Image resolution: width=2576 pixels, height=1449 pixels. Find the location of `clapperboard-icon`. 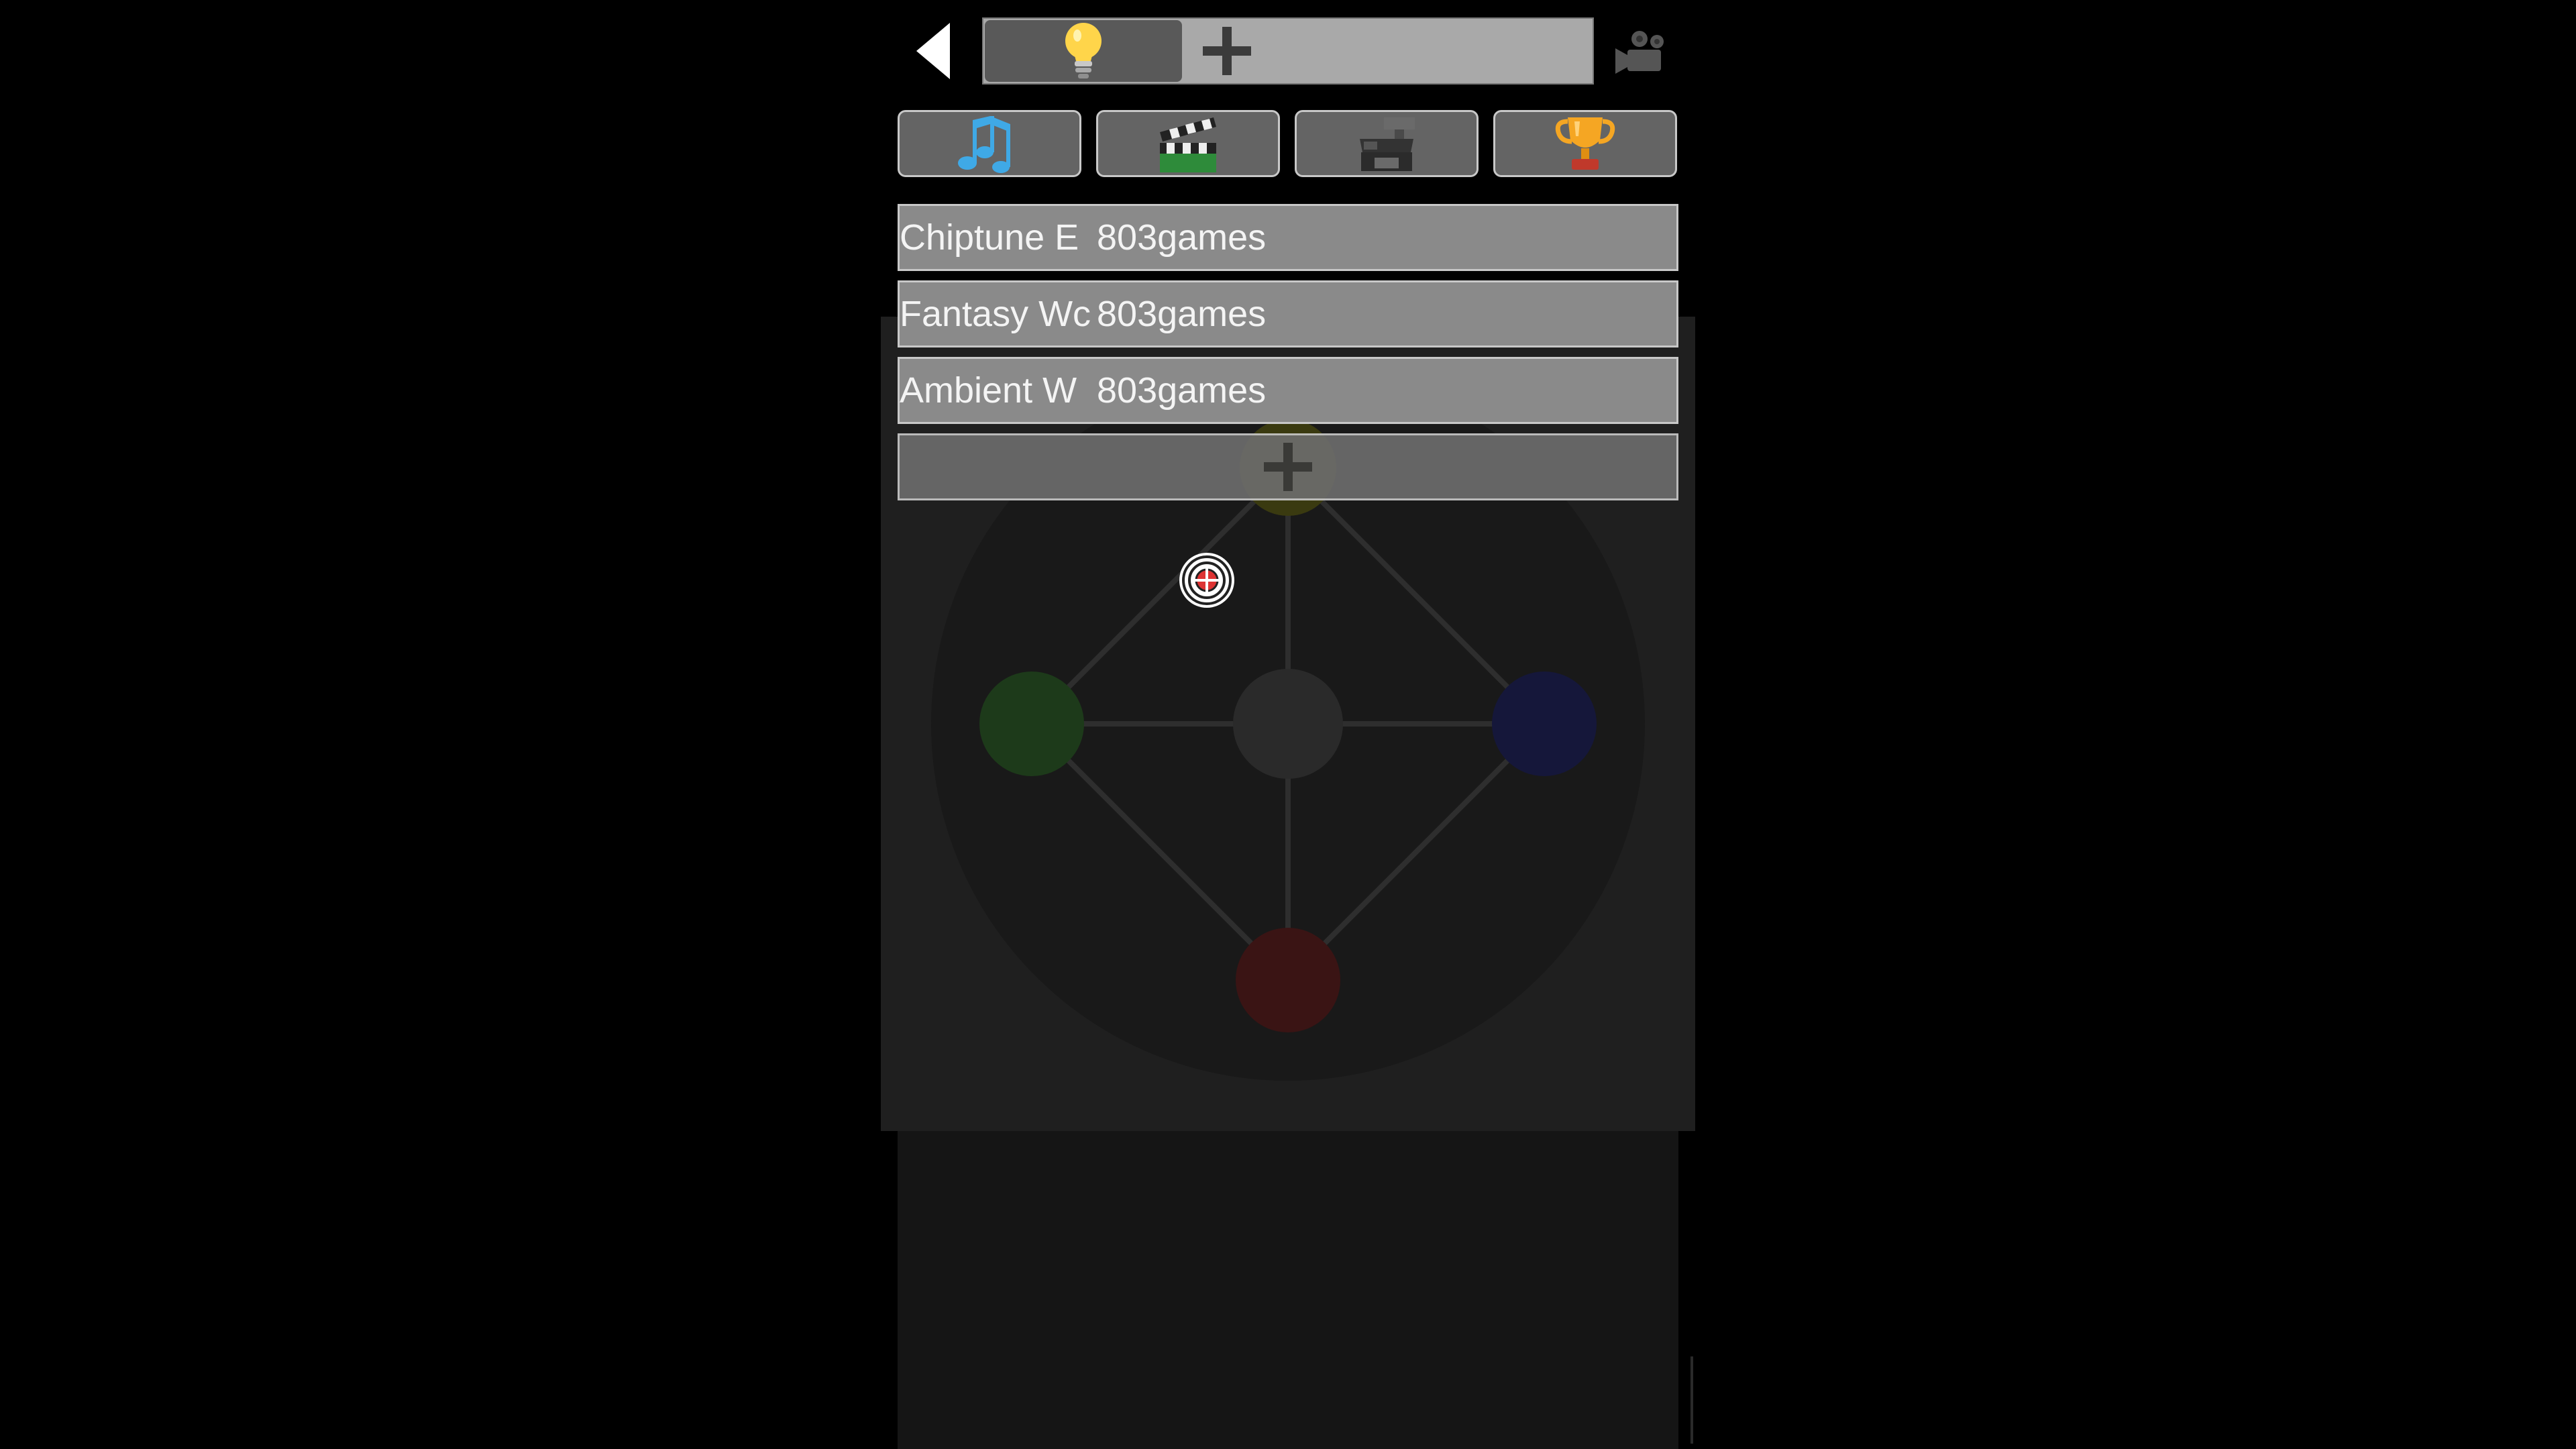

clapperboard-icon is located at coordinates (1188, 144).